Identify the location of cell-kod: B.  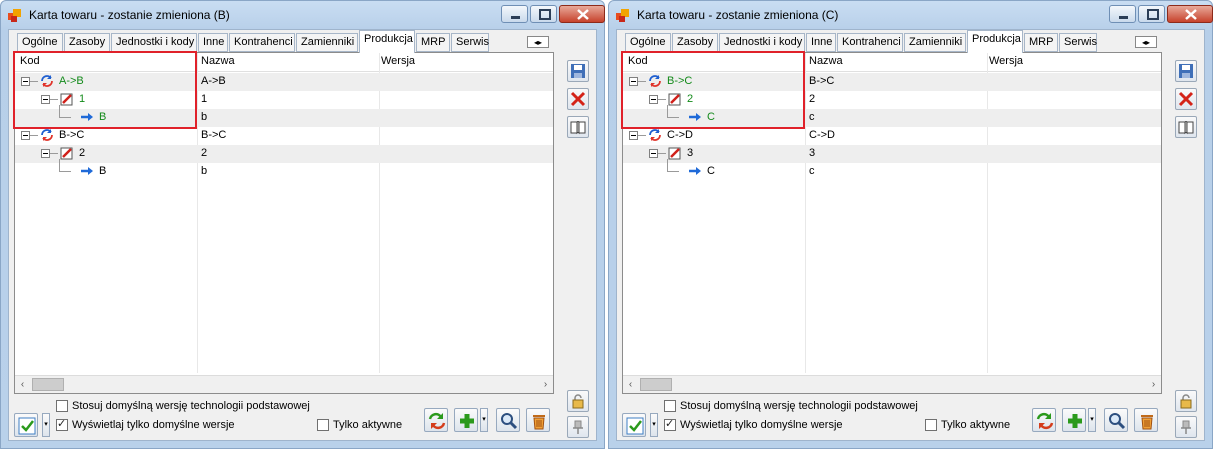
(103, 171).